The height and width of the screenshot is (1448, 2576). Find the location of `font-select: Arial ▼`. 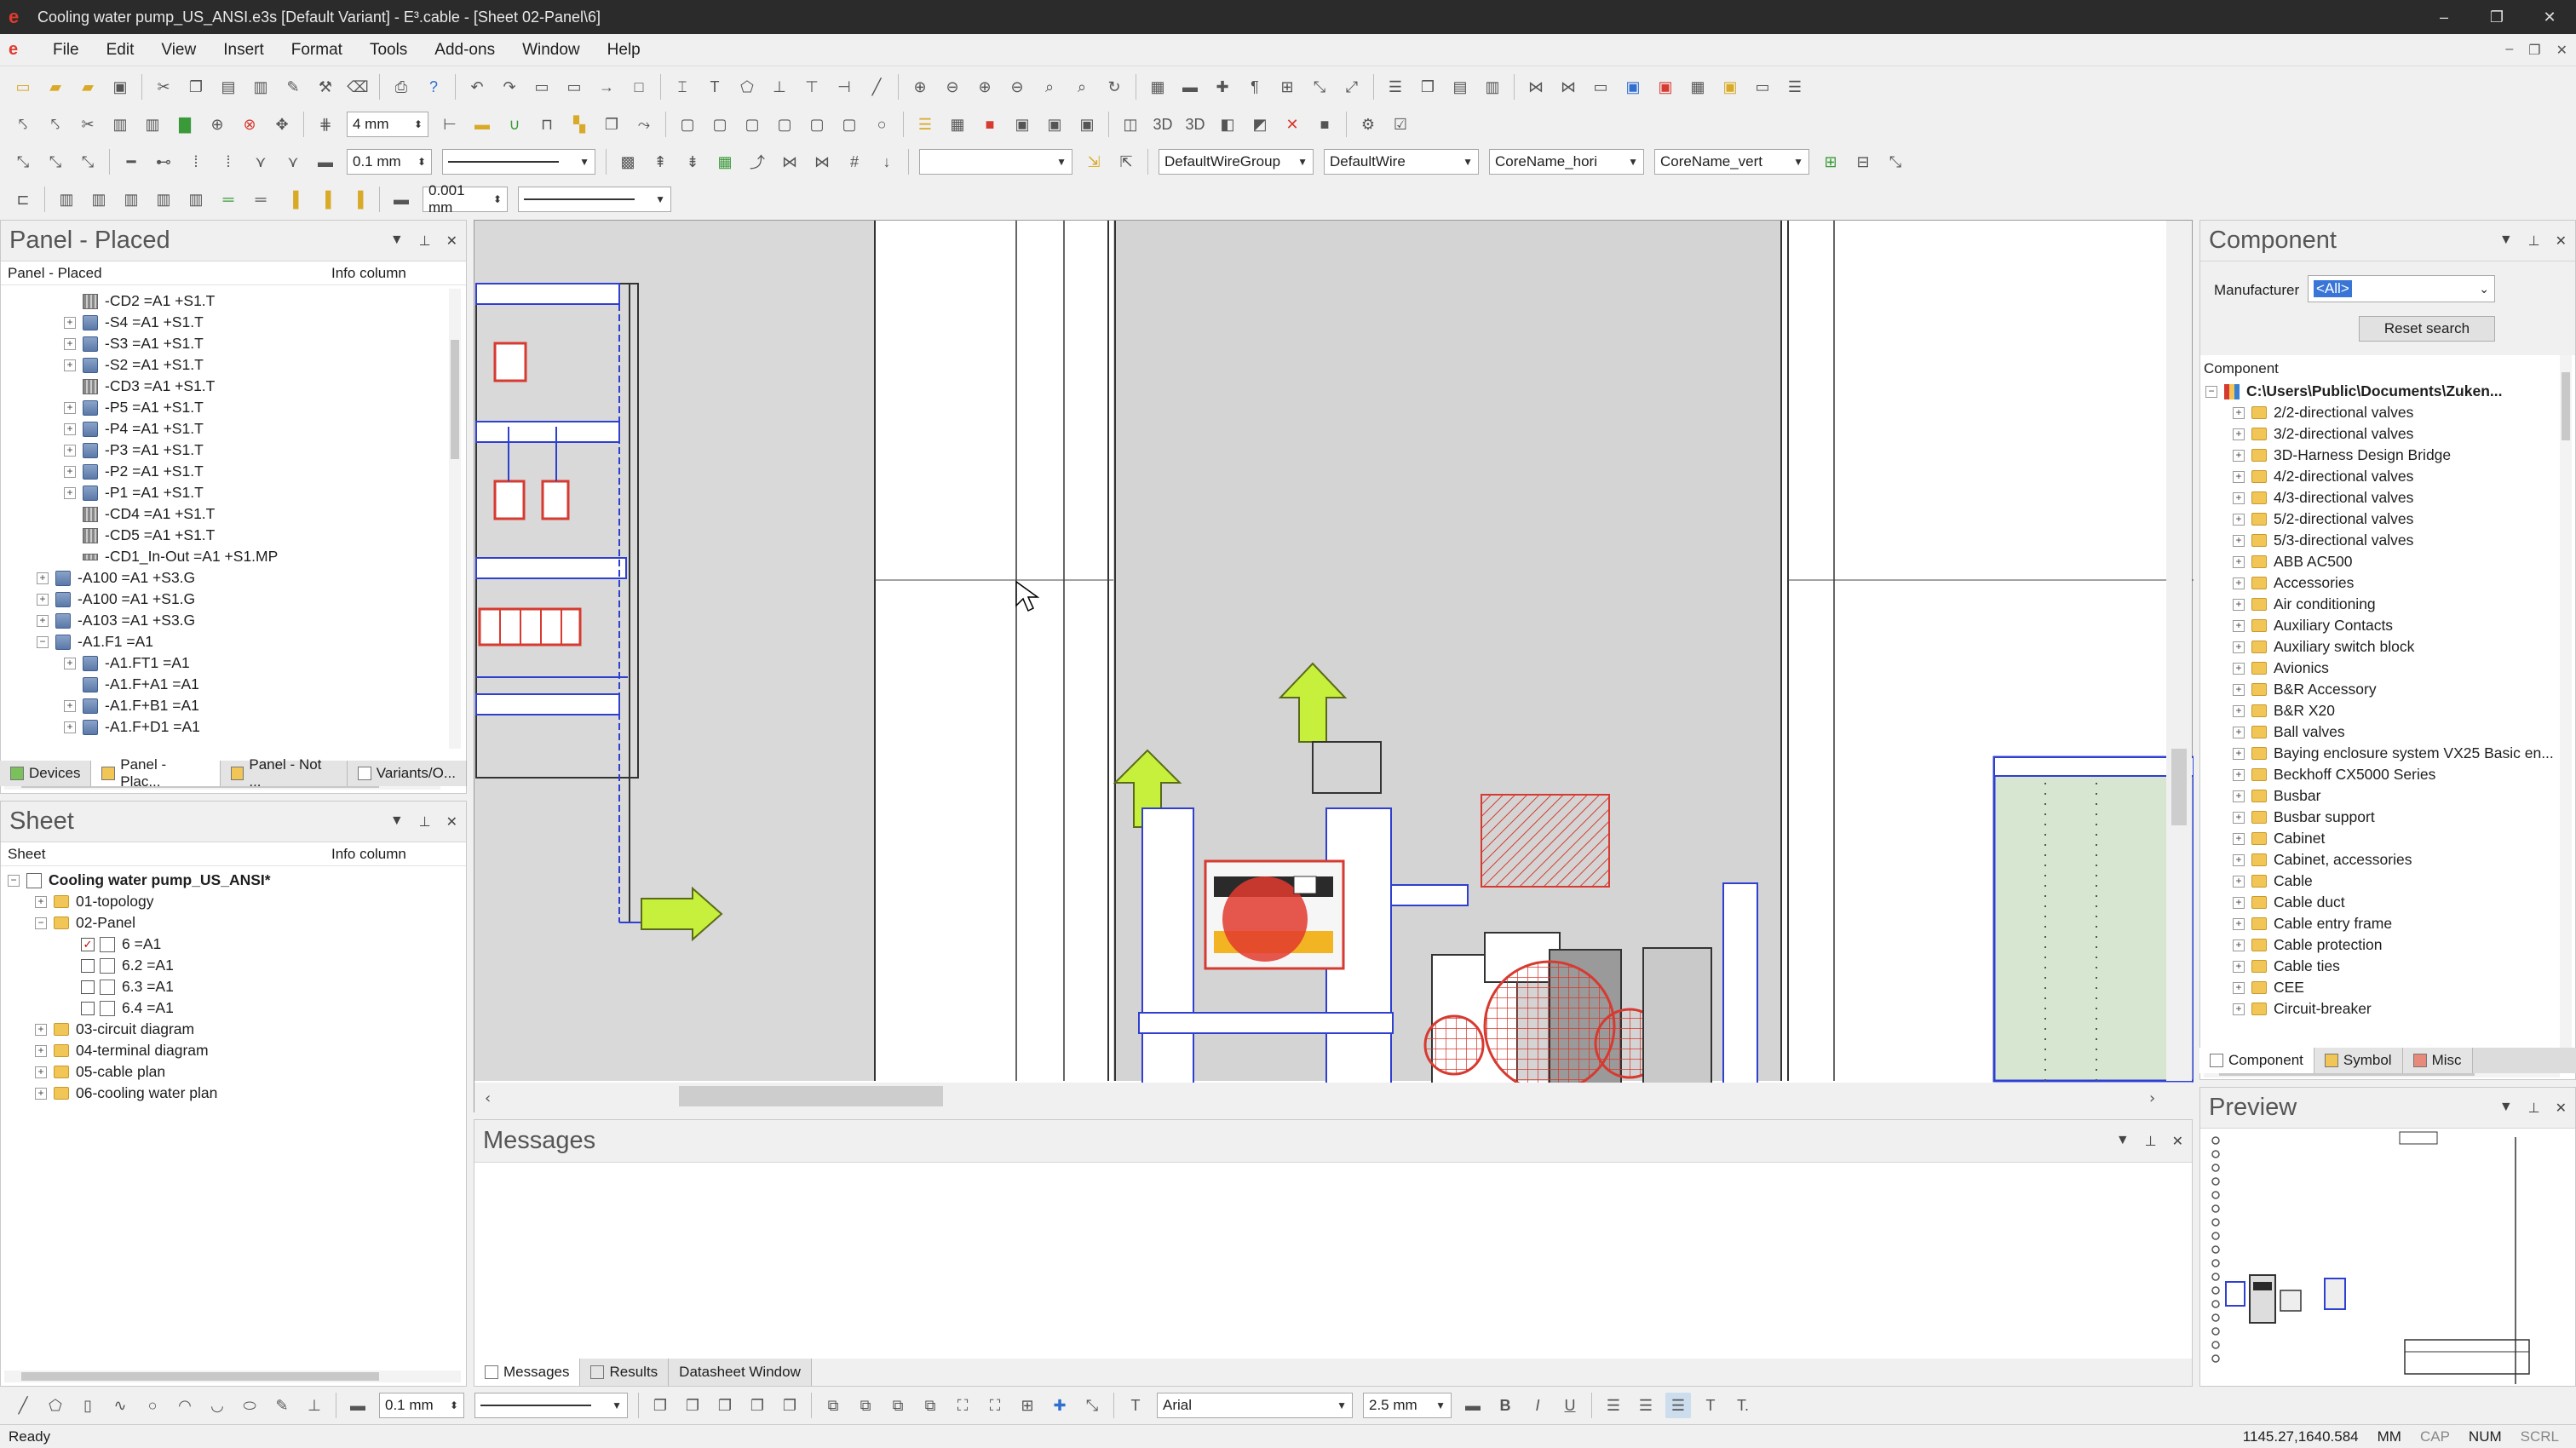

font-select: Arial ▼ is located at coordinates (1255, 1406).